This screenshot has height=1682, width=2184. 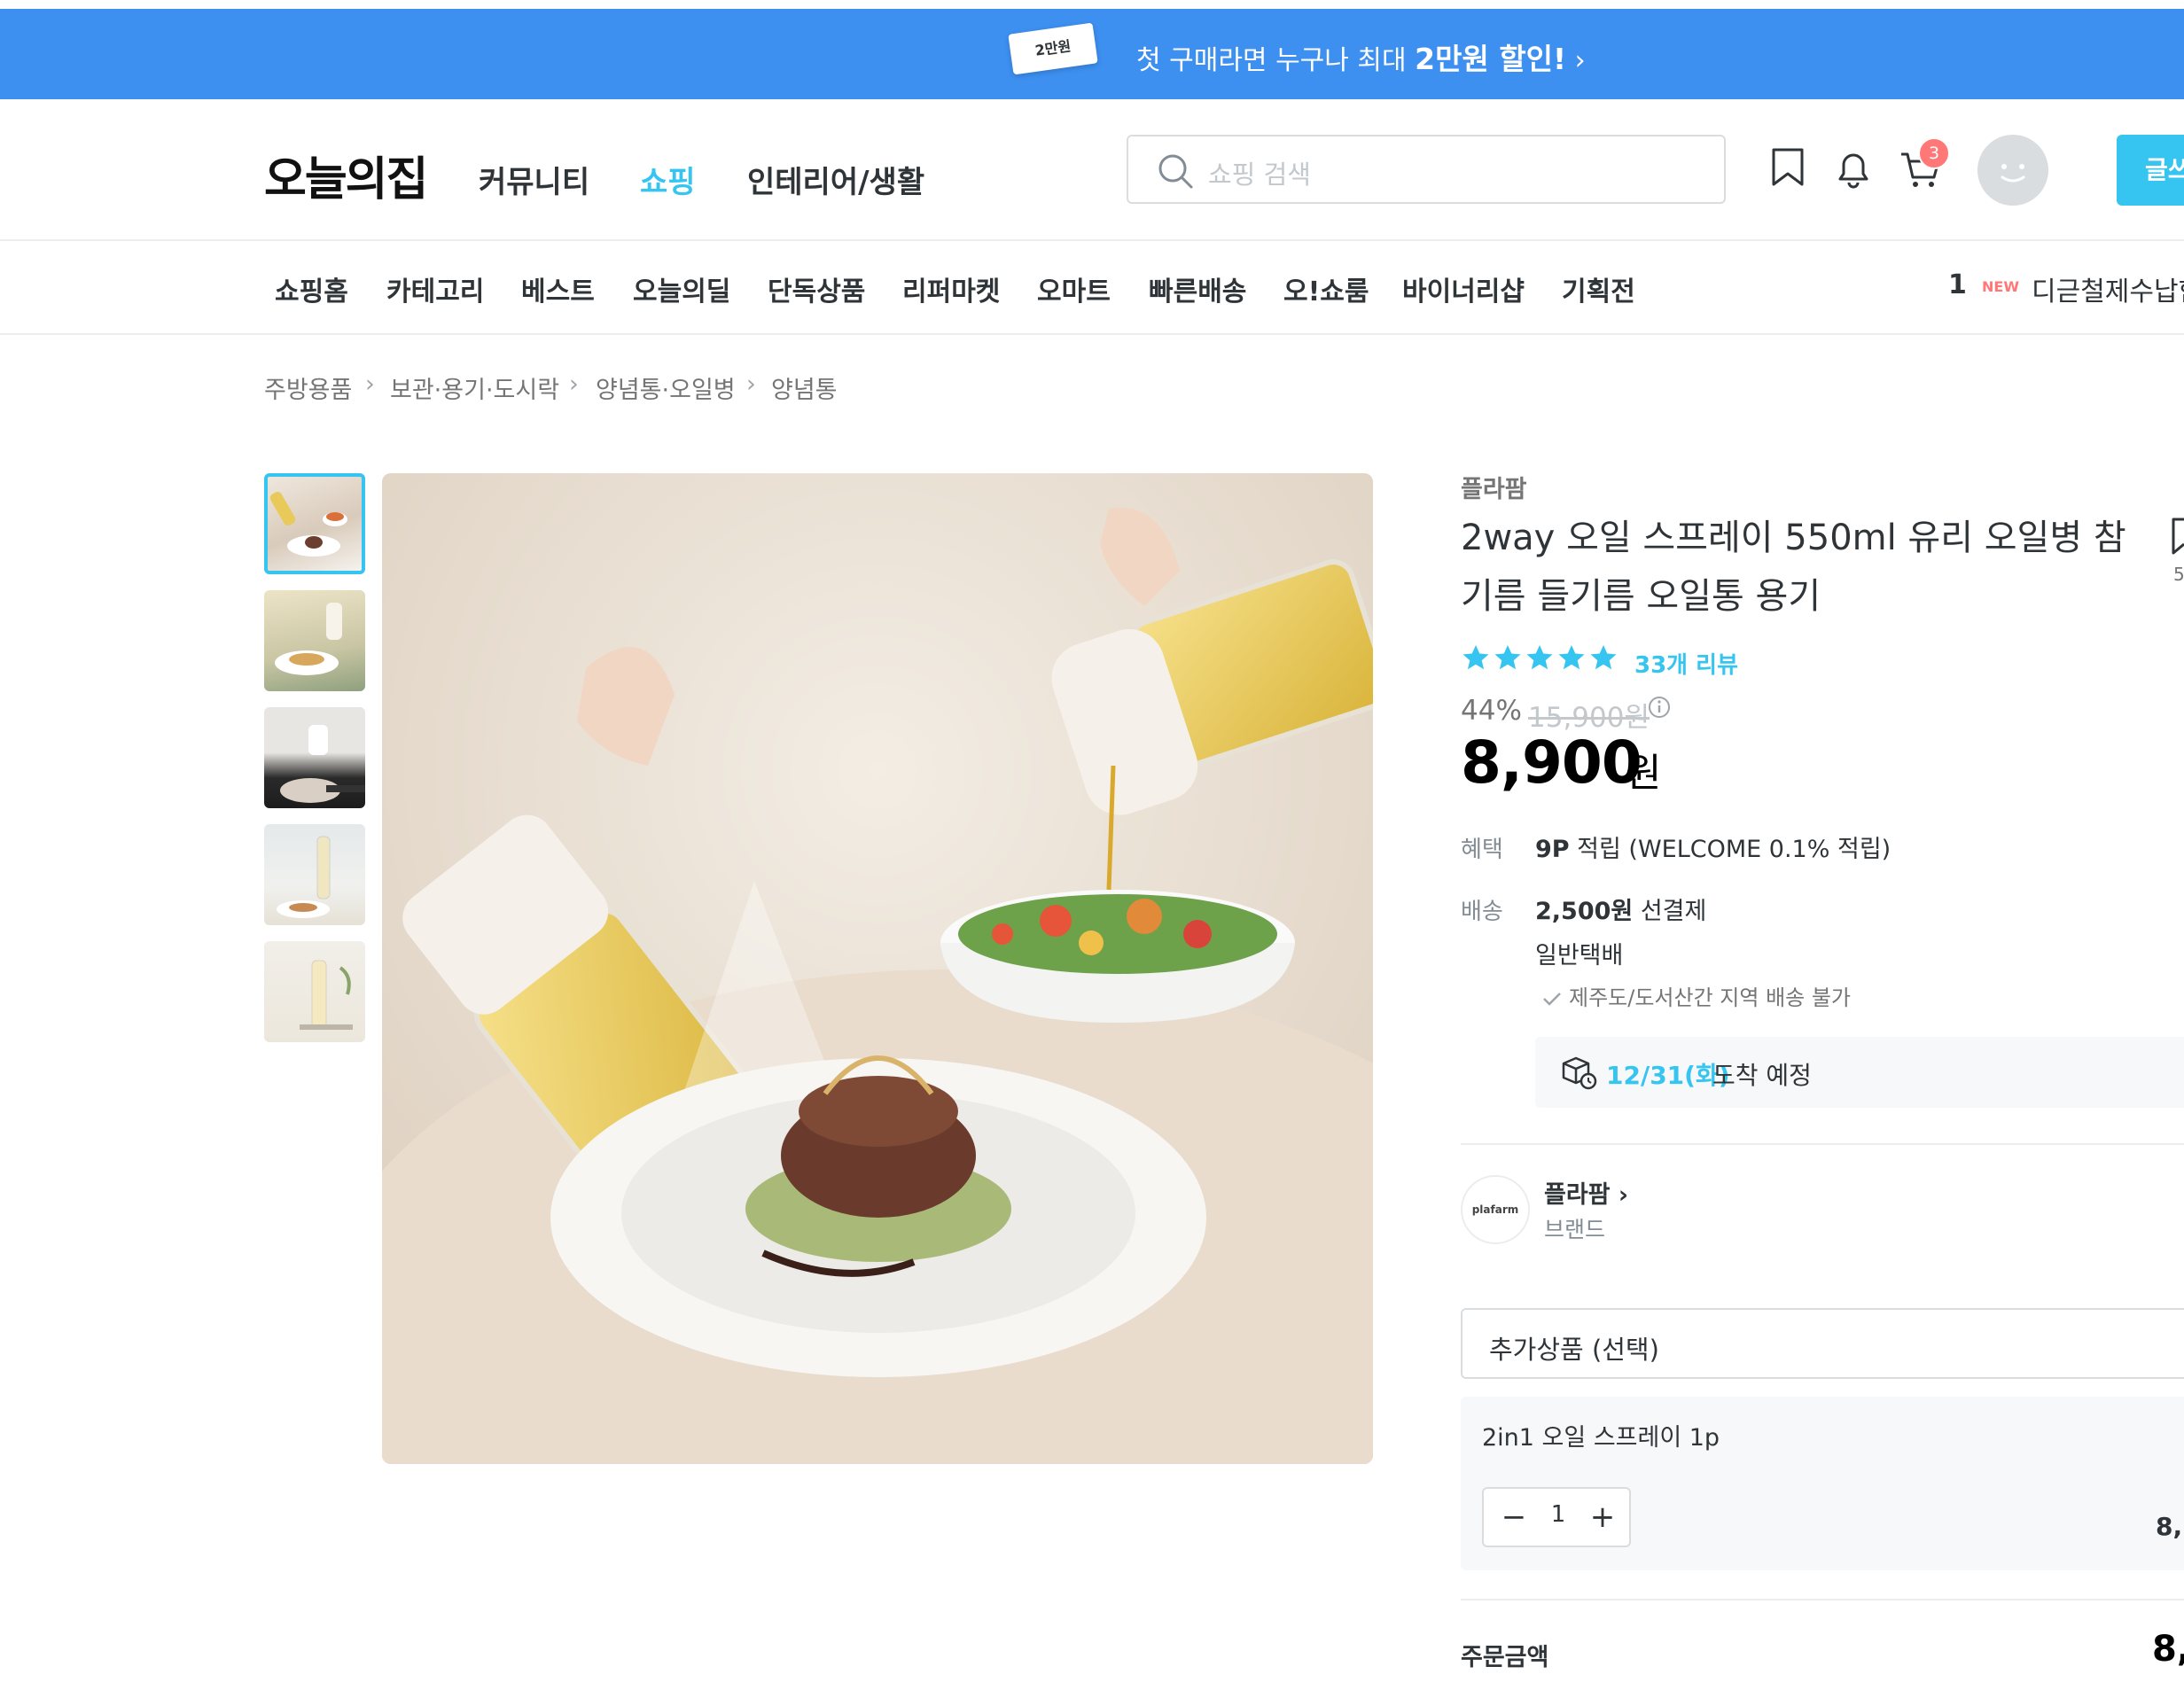 I want to click on sale-price: 8,900, so click(x=1551, y=762).